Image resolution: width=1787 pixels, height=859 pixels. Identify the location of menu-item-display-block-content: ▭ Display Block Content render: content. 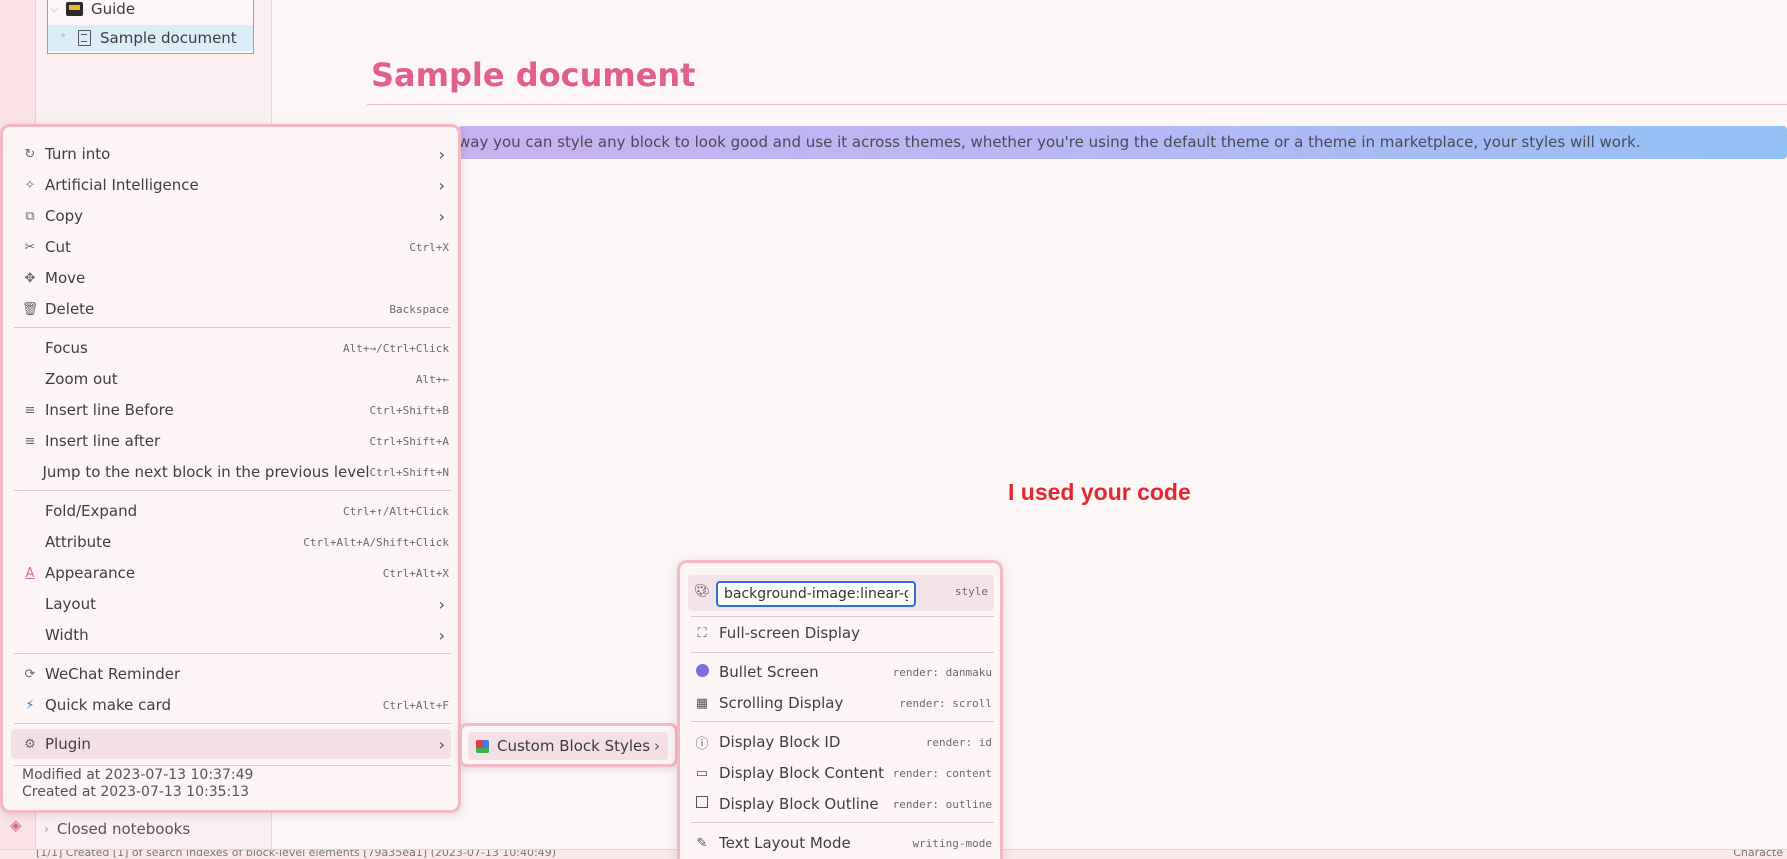
(841, 773).